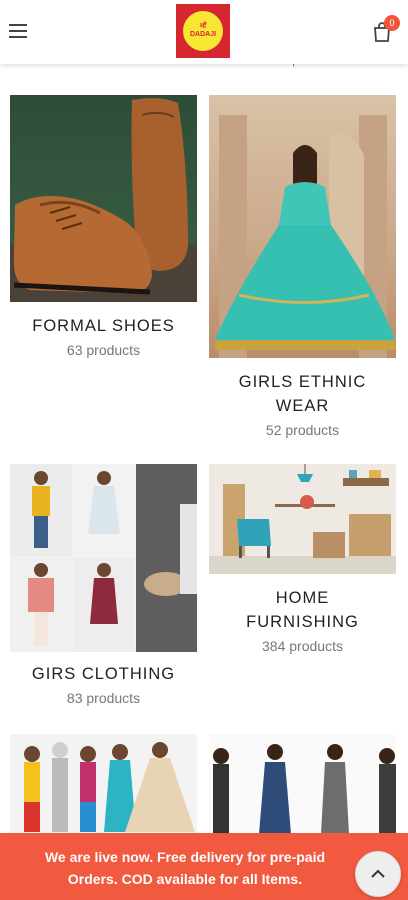  I want to click on app-header: माँ DADAJI 0, so click(204, 32).